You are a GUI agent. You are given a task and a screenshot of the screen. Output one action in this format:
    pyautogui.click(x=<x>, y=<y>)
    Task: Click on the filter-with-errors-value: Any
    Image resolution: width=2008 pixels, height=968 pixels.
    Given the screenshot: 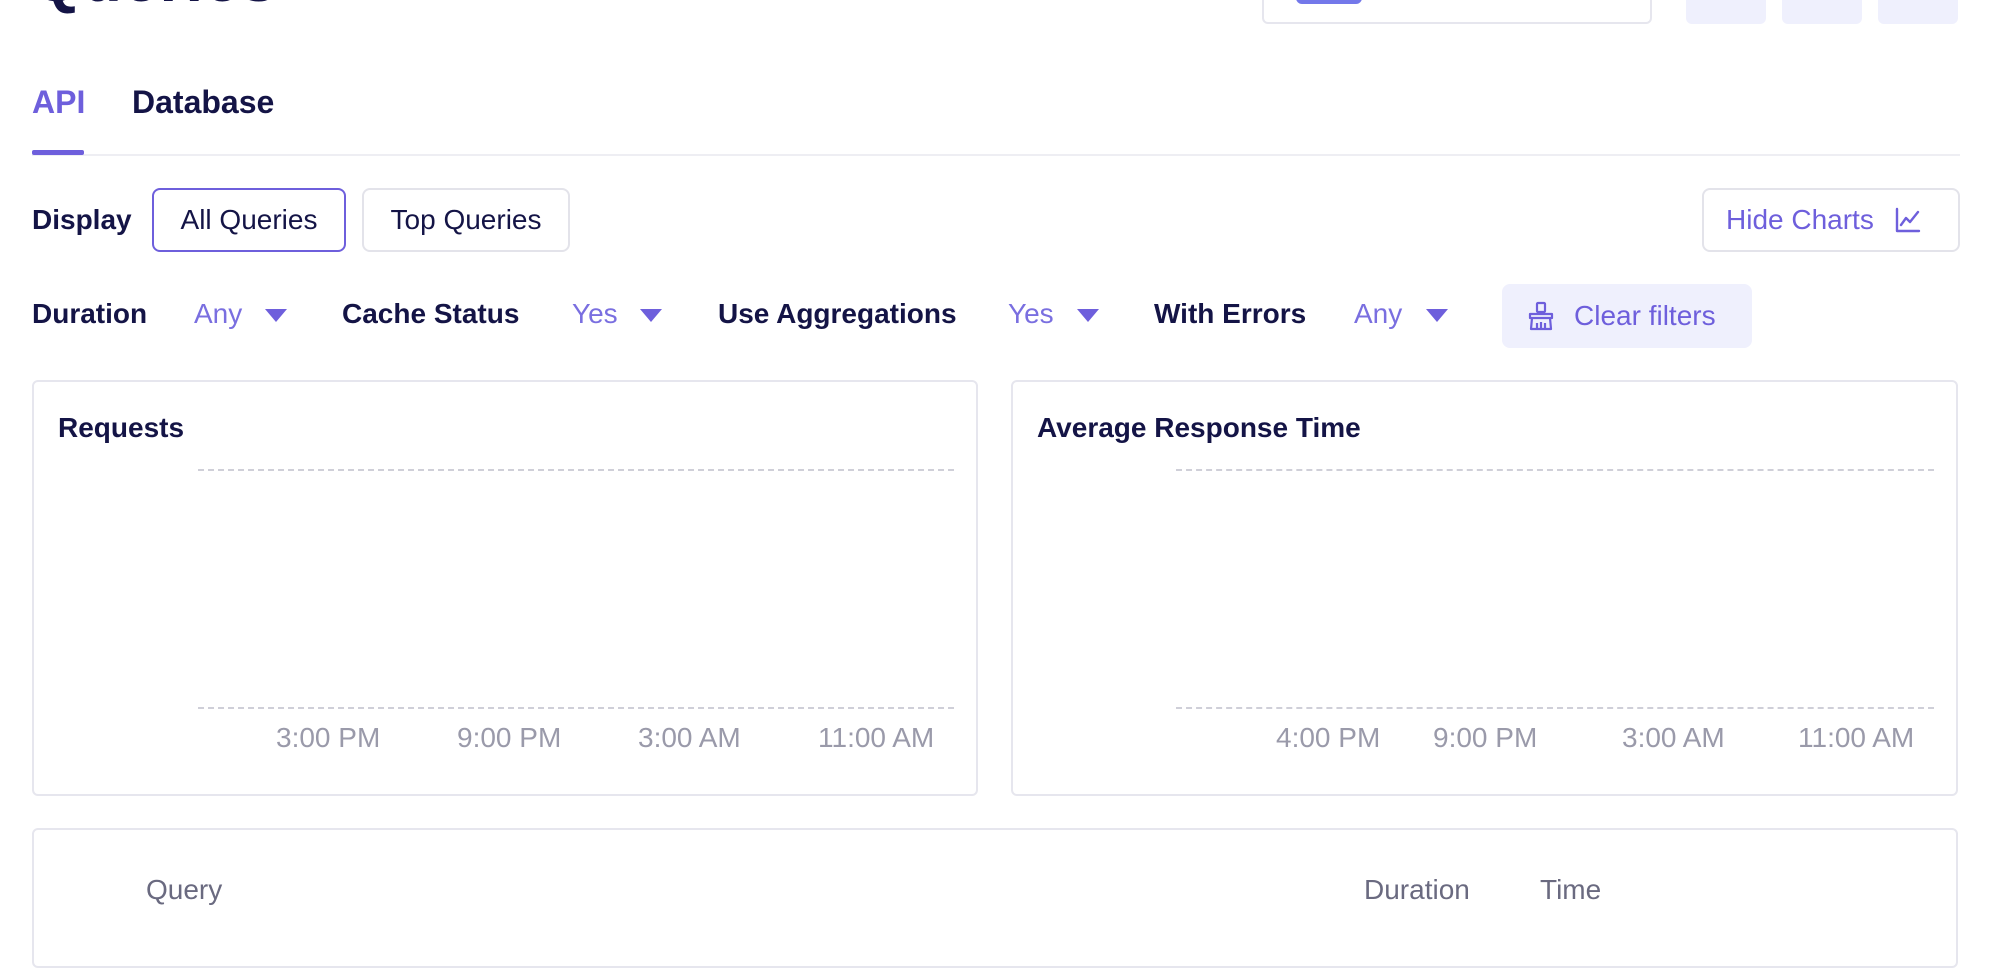 What is the action you would take?
    pyautogui.click(x=1378, y=314)
    